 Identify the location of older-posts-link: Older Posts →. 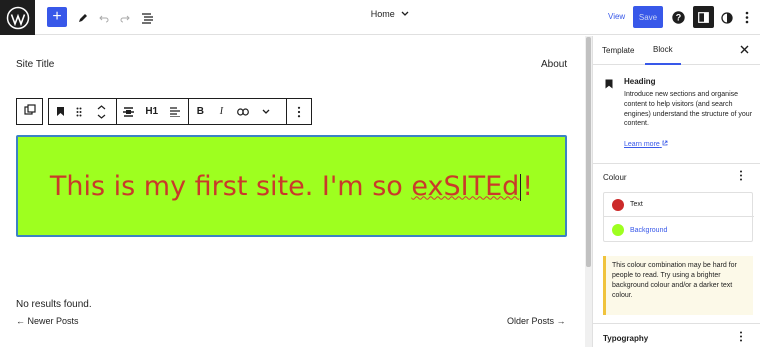
(536, 321).